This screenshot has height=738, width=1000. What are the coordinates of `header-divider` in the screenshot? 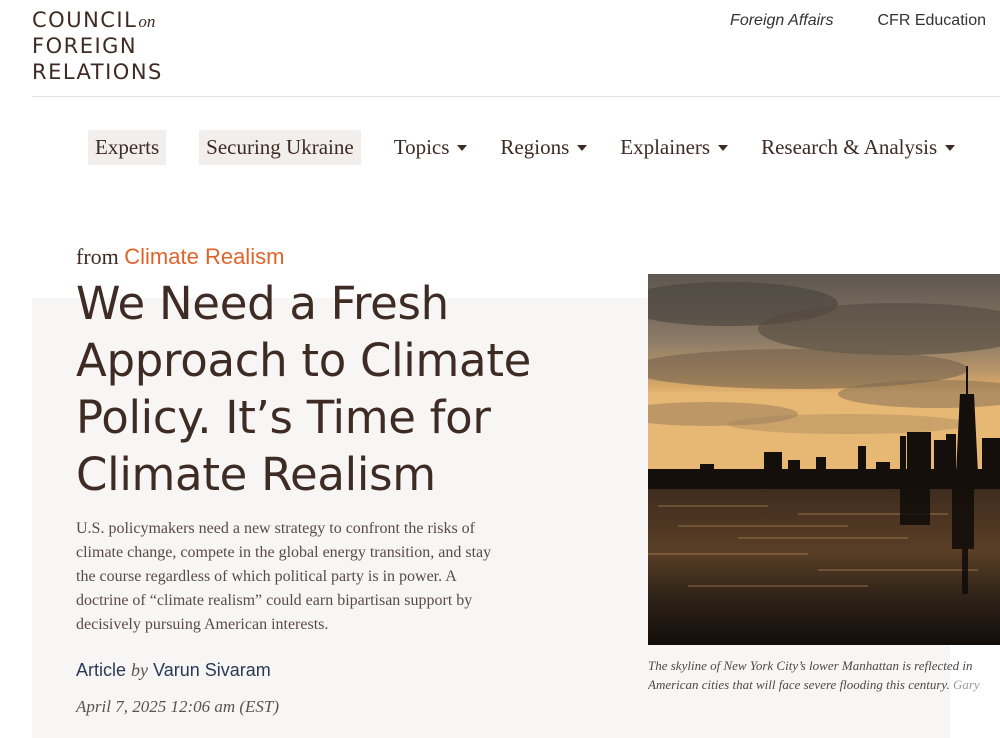 It's located at (516, 96).